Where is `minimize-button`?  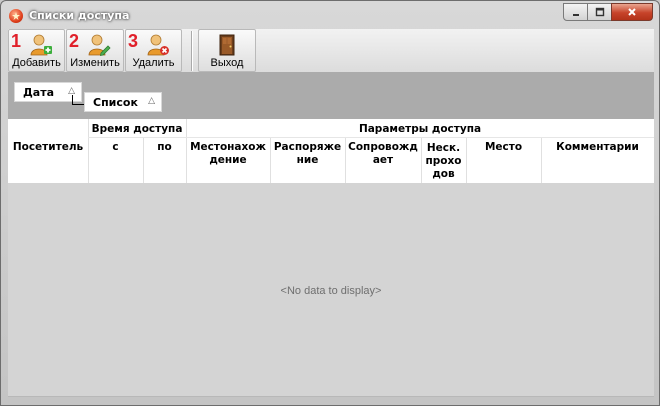 minimize-button is located at coordinates (575, 12).